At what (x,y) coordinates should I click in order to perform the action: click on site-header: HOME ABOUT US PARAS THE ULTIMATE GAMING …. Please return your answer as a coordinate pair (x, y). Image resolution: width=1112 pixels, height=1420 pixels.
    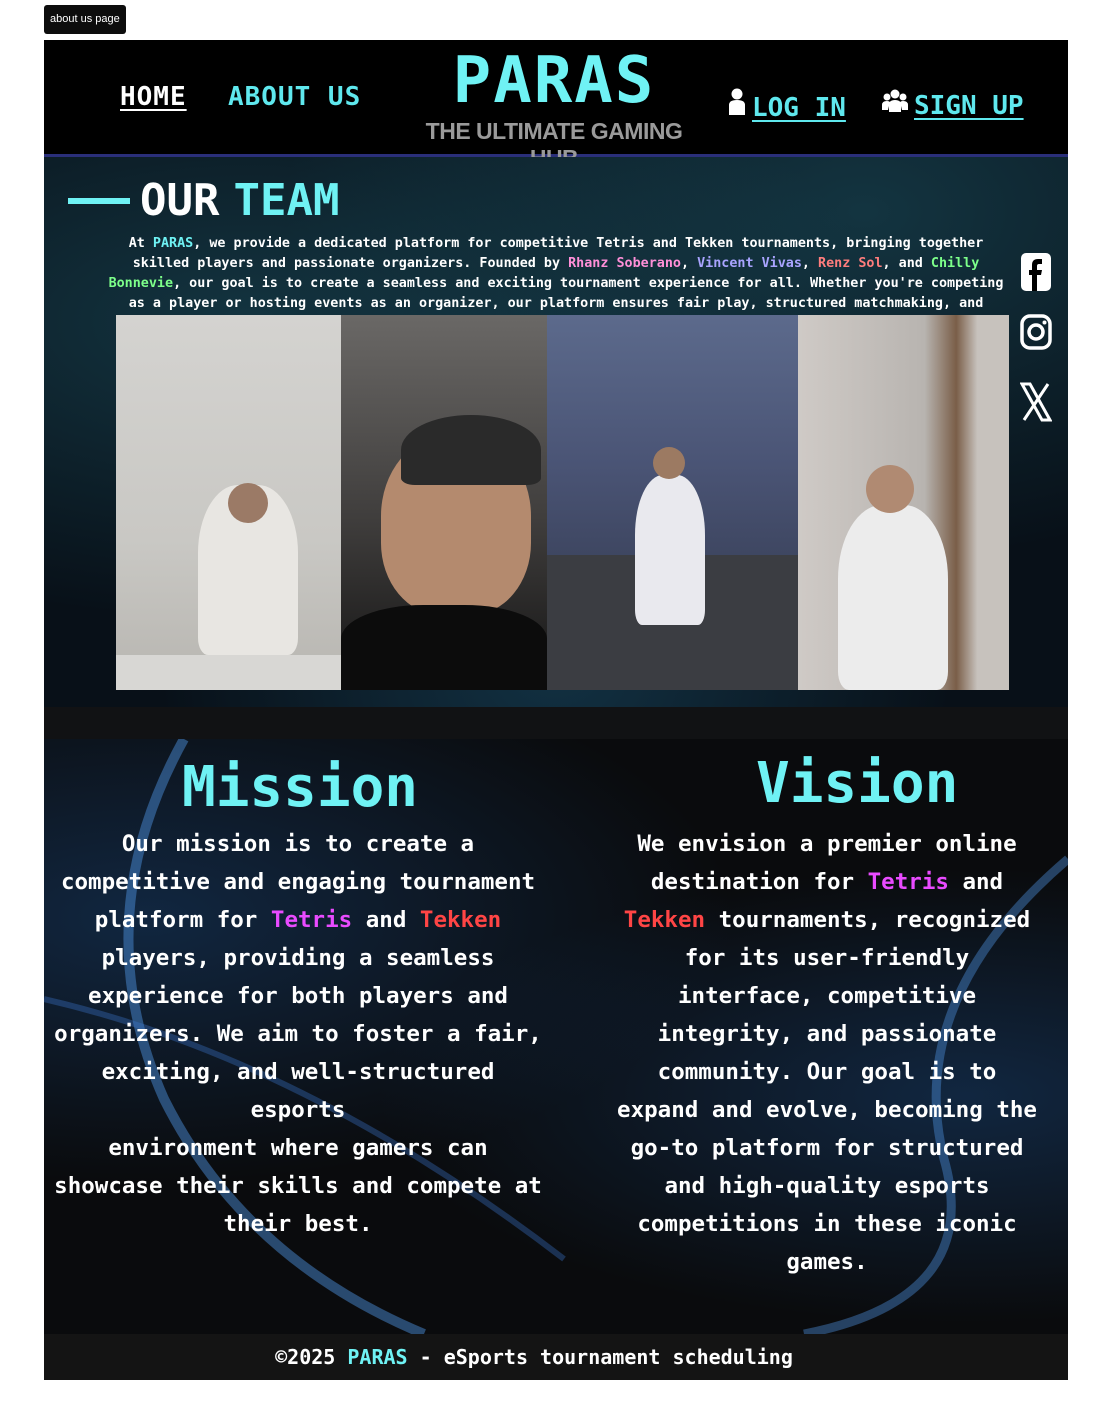
    Looking at the image, I should click on (556, 105).